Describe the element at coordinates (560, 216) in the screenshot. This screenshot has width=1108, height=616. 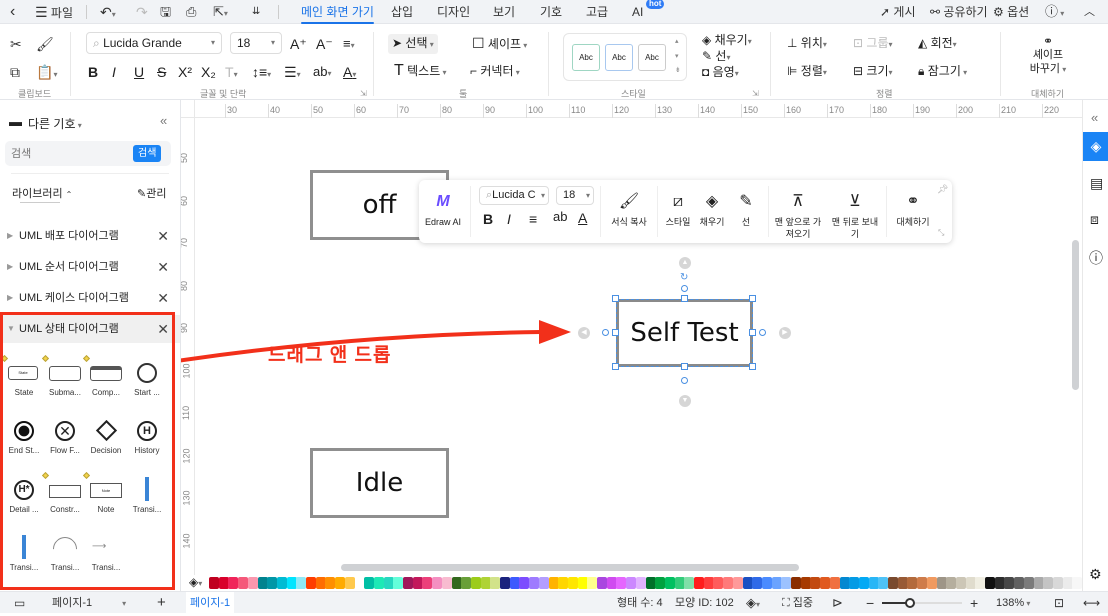
I see `text-case-icon: ab` at that location.